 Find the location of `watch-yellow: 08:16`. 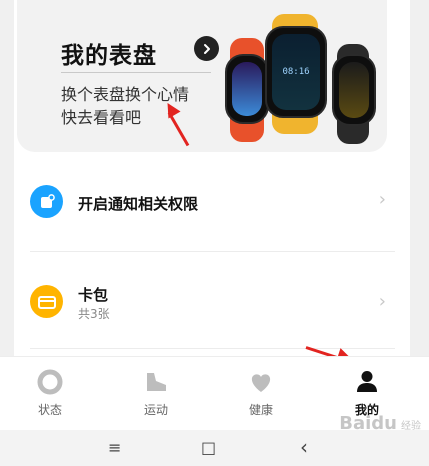

watch-yellow: 08:16 is located at coordinates (295, 74).